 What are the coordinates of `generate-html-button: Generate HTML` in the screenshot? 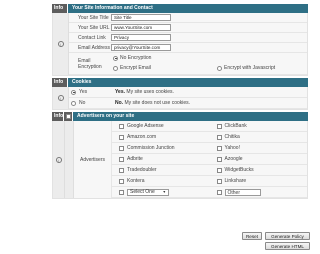 It's located at (287, 246).